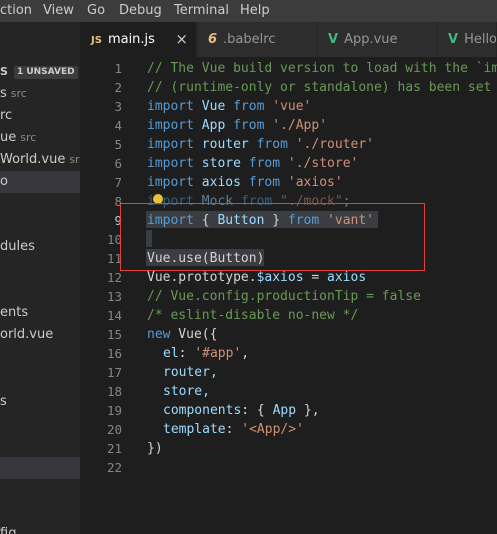  I want to click on line-number: 12, so click(114, 277).